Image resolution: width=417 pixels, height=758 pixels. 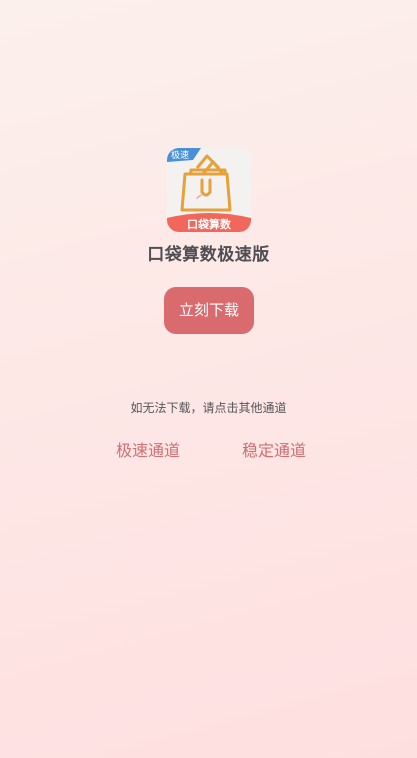 I want to click on download-button: 立刻下载, so click(x=209, y=310).